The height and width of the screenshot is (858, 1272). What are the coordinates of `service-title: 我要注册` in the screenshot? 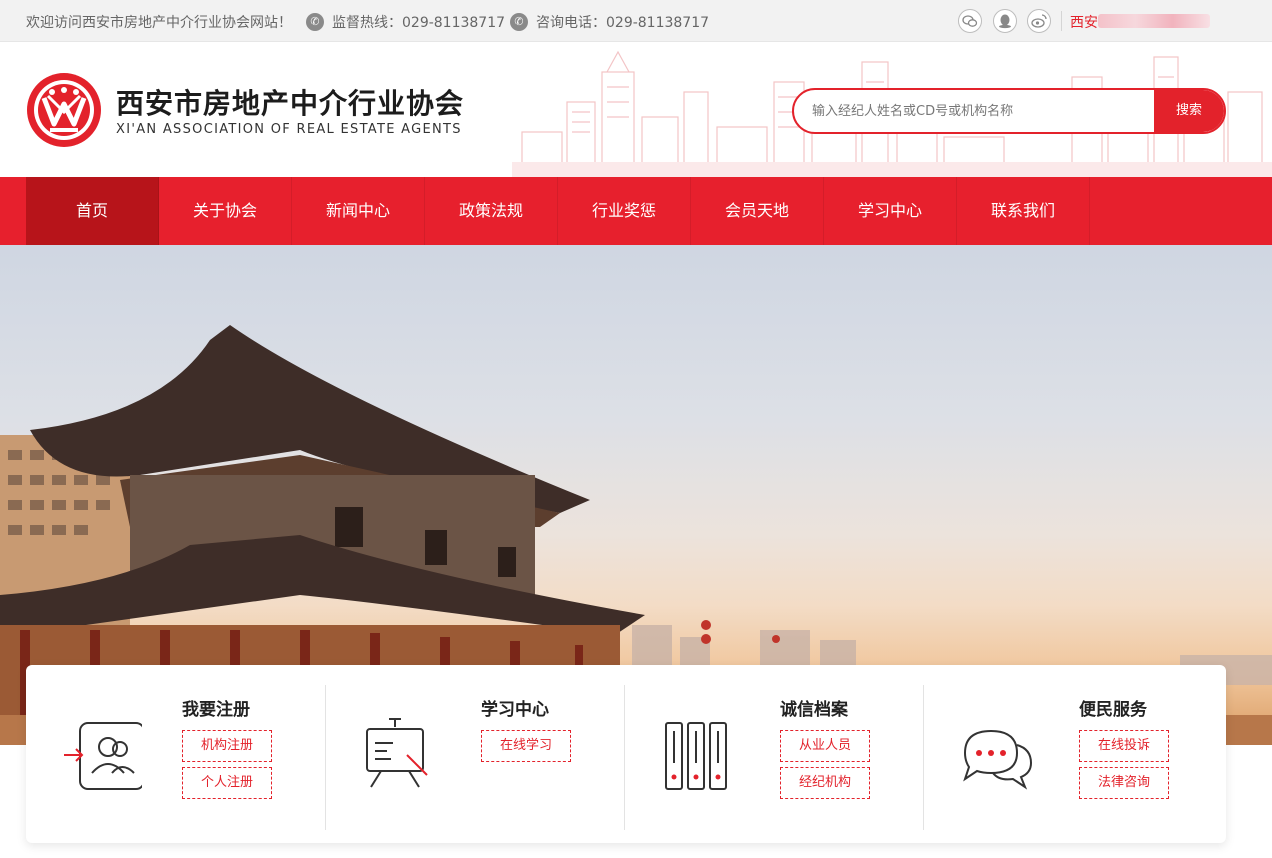 It's located at (216, 710).